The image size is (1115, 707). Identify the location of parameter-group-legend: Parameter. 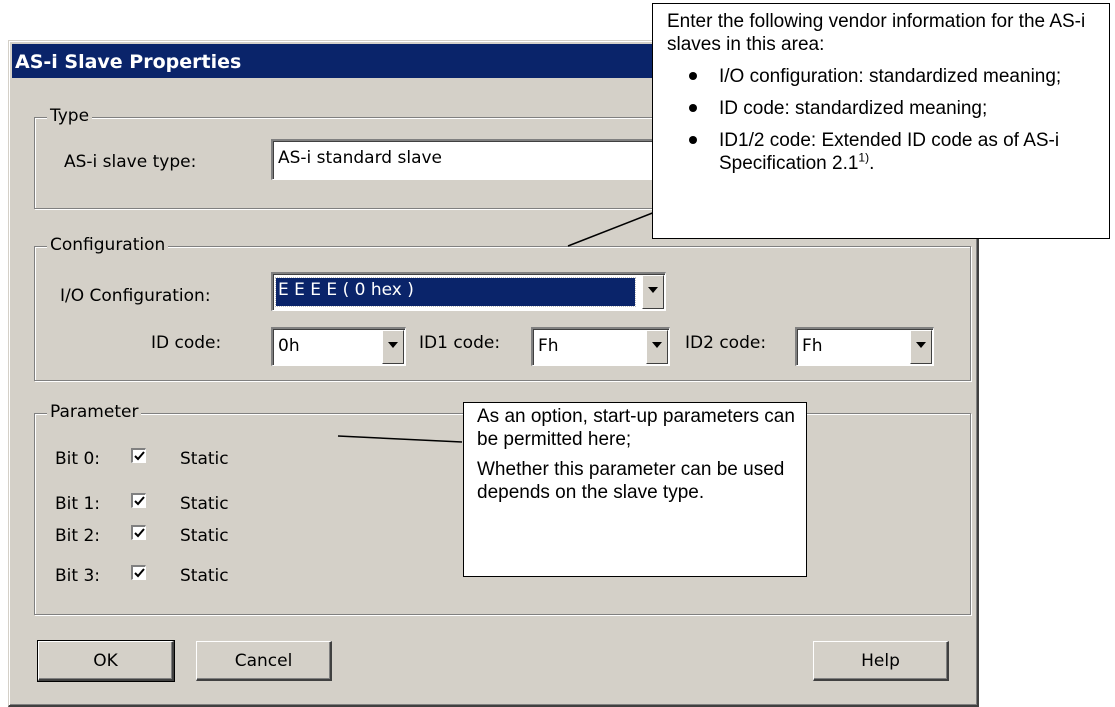
(94, 412).